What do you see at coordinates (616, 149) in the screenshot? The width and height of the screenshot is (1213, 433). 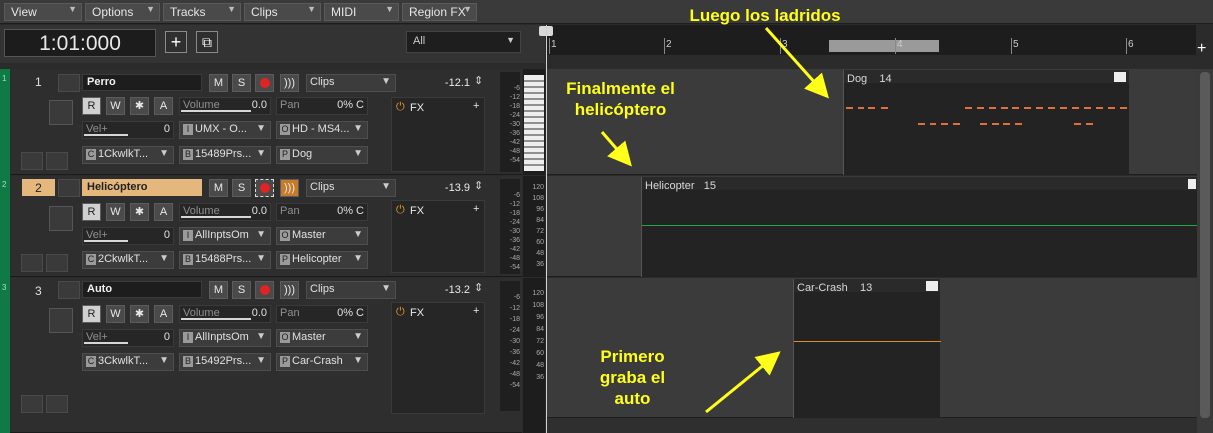 I see `arrow-to-helicopter` at bounding box center [616, 149].